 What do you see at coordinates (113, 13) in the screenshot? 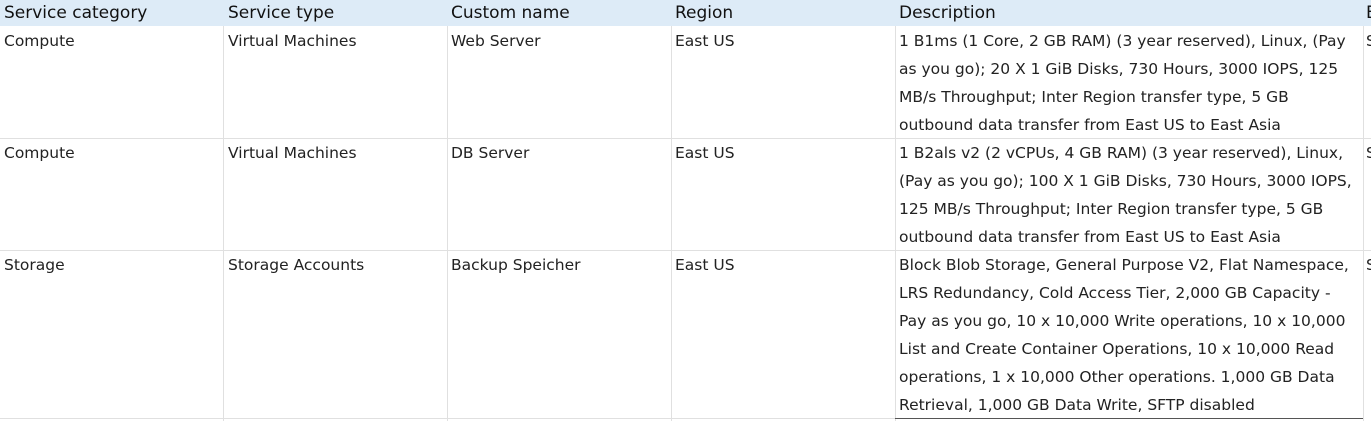
I see `header-service-category: Service category` at bounding box center [113, 13].